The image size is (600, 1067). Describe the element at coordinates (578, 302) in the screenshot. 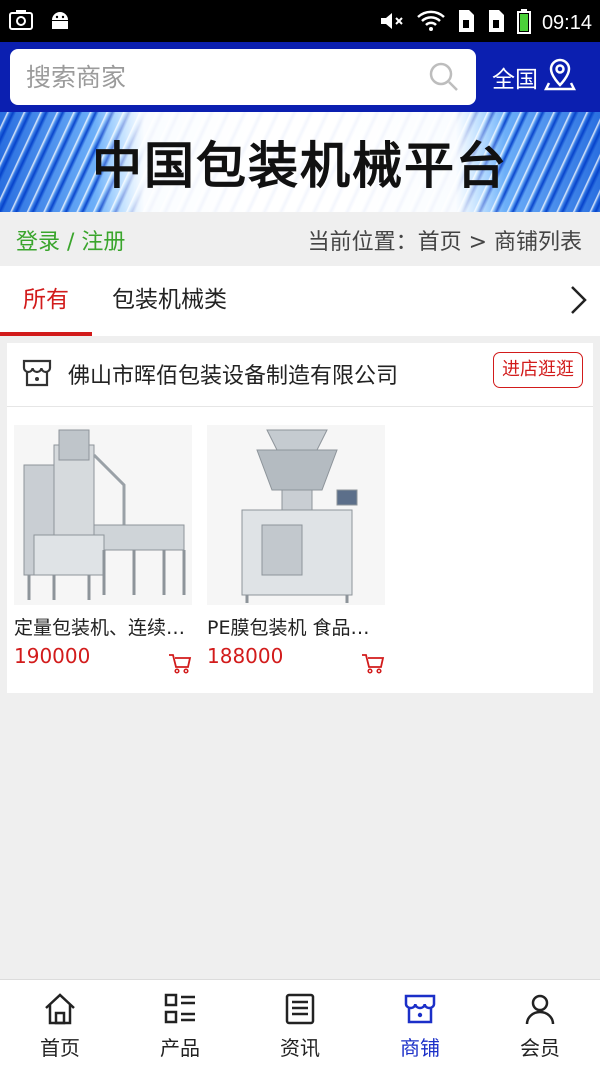

I see `chevron-right-icon` at that location.